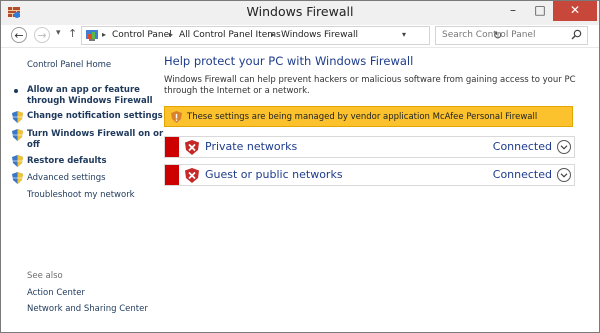 This screenshot has width=600, height=333. I want to click on minimize-button: –, so click(513, 11).